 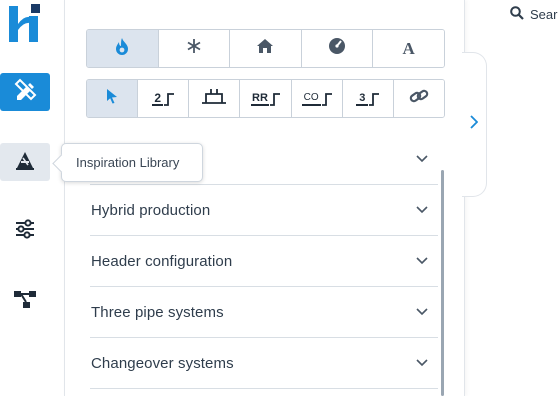 I want to click on three-pipe-icon: 3, so click(x=368, y=99).